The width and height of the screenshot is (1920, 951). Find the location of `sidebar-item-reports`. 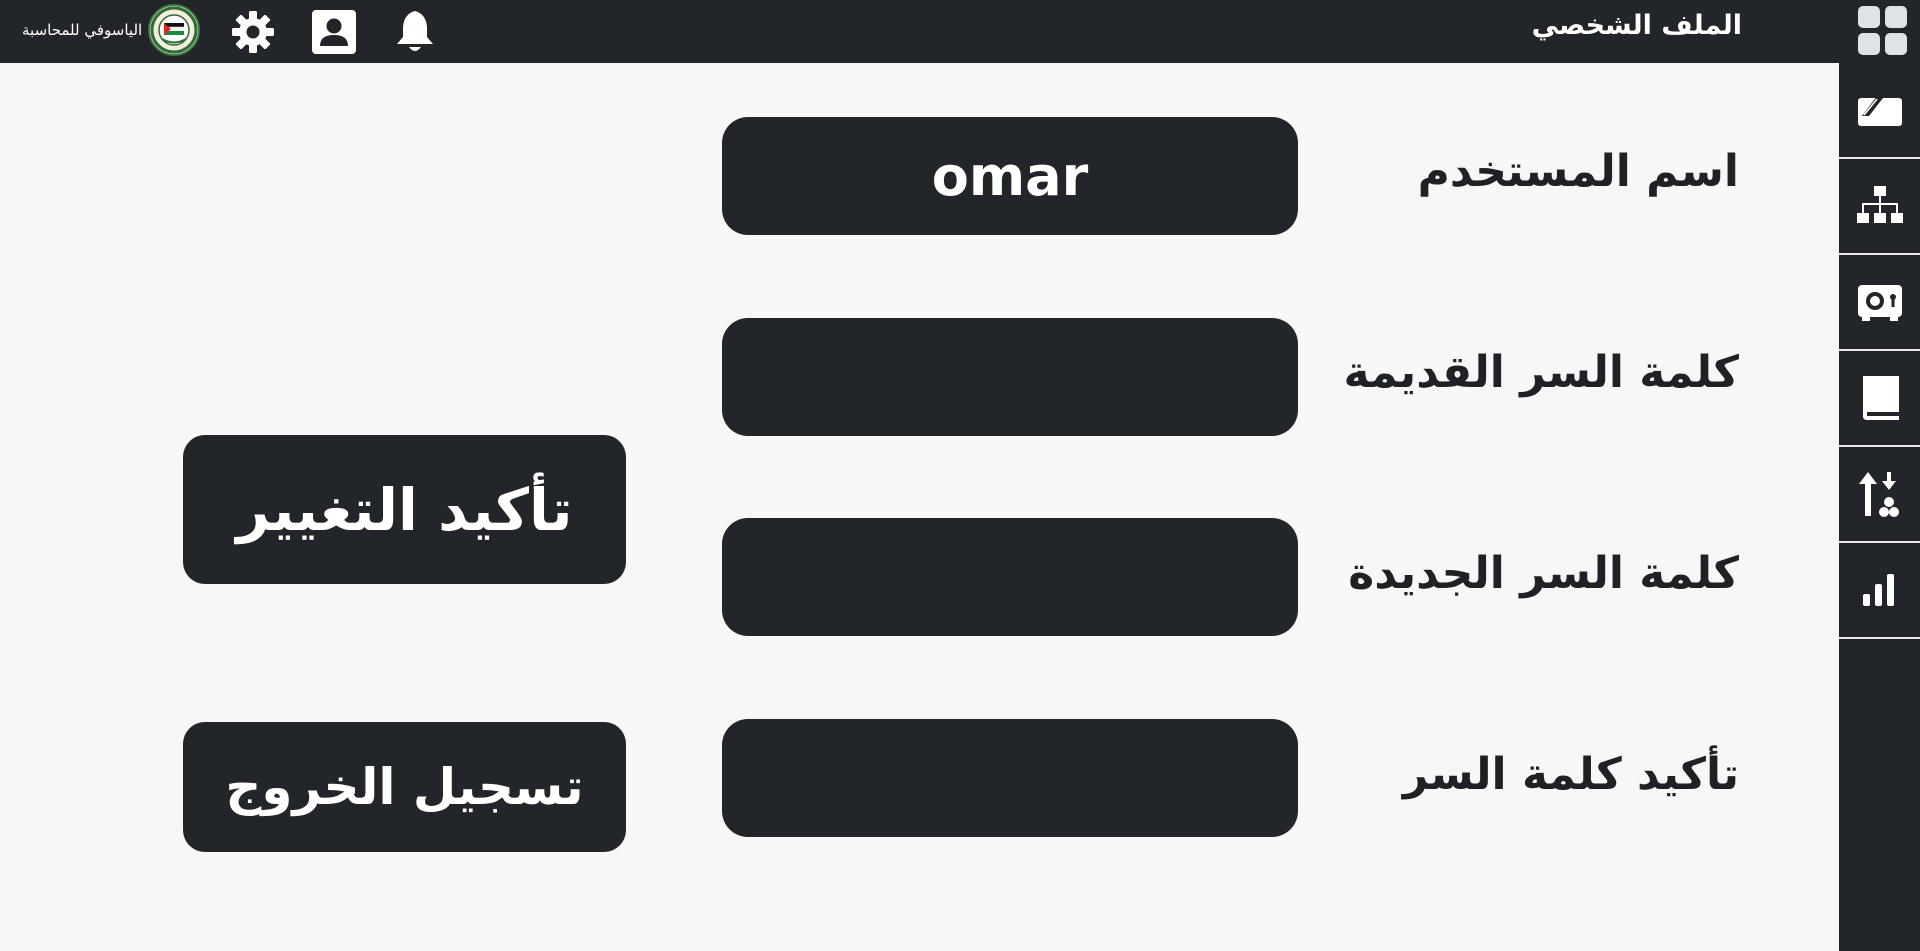

sidebar-item-reports is located at coordinates (1879, 591).